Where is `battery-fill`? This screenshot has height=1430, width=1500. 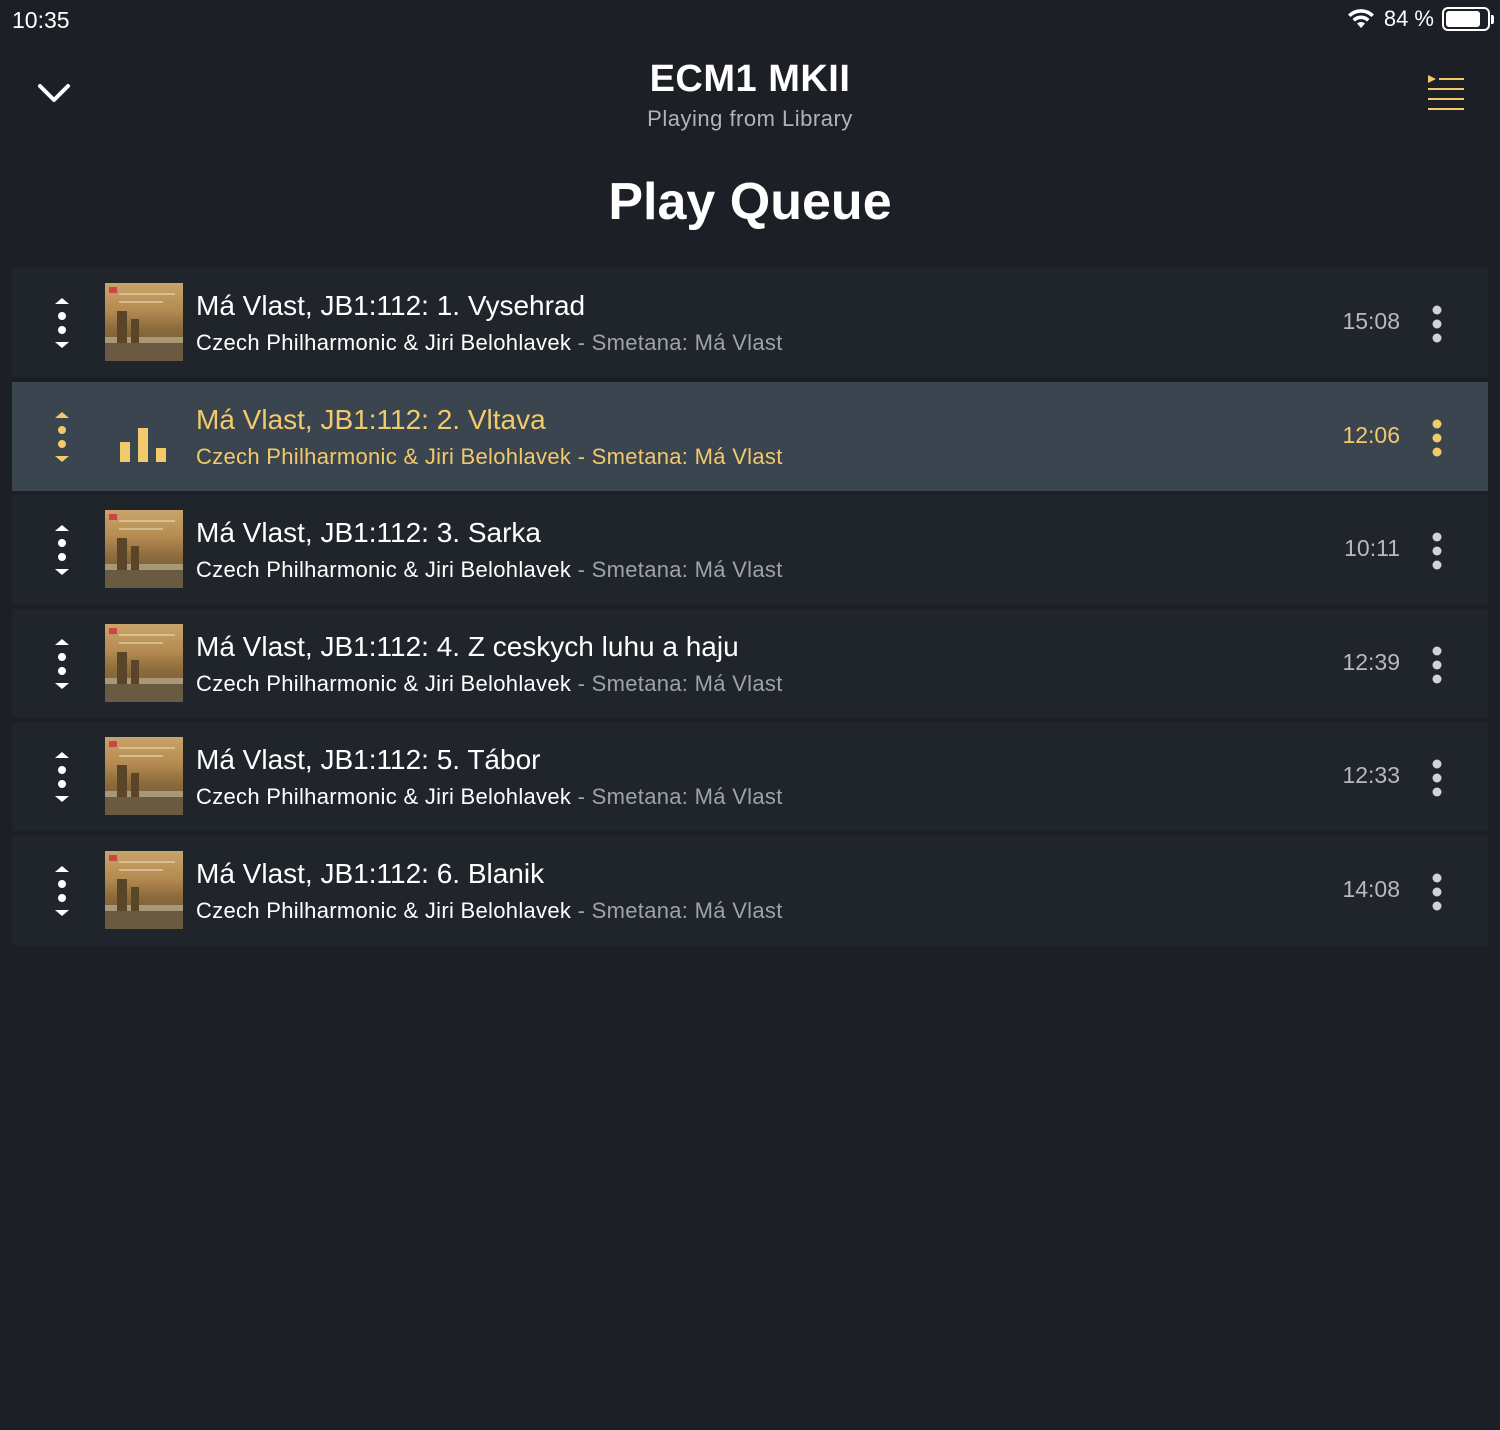 battery-fill is located at coordinates (1463, 19).